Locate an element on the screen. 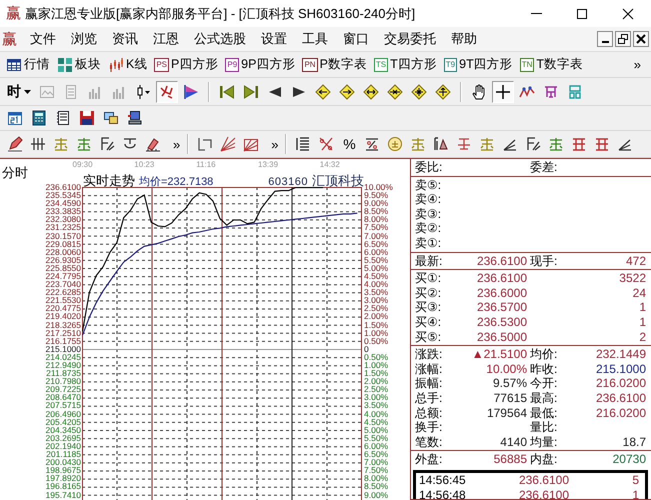  axis-label: 6.00% is located at coordinates (377, 446).